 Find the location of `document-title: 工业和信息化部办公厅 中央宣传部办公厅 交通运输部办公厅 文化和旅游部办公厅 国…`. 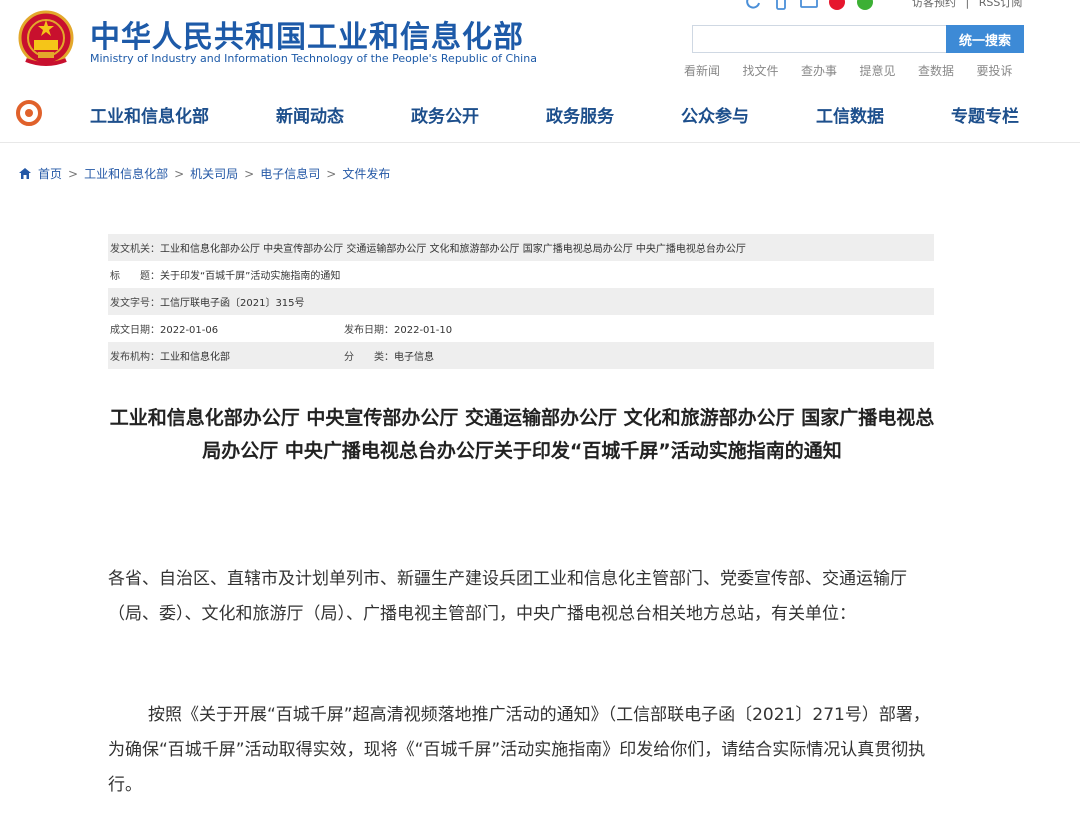

document-title: 工业和信息化部办公厅 中央宣传部办公厅 交通运输部办公厅 文化和旅游部办公厅 国… is located at coordinates (522, 434).